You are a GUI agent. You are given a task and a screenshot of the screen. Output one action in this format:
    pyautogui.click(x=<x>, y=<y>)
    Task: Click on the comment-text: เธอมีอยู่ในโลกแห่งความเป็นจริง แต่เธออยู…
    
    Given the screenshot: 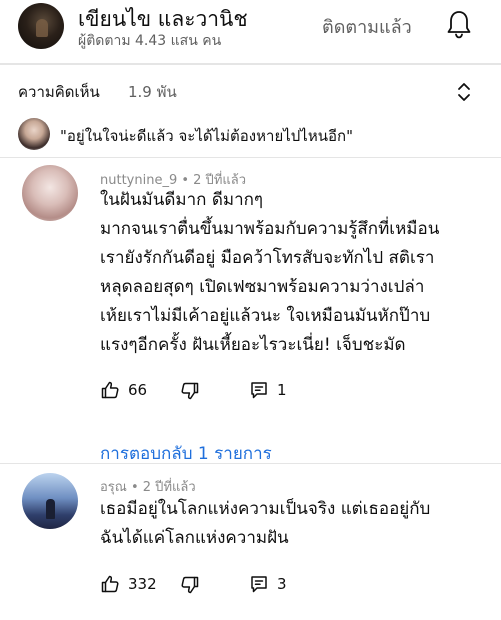 What is the action you would take?
    pyautogui.click(x=265, y=524)
    